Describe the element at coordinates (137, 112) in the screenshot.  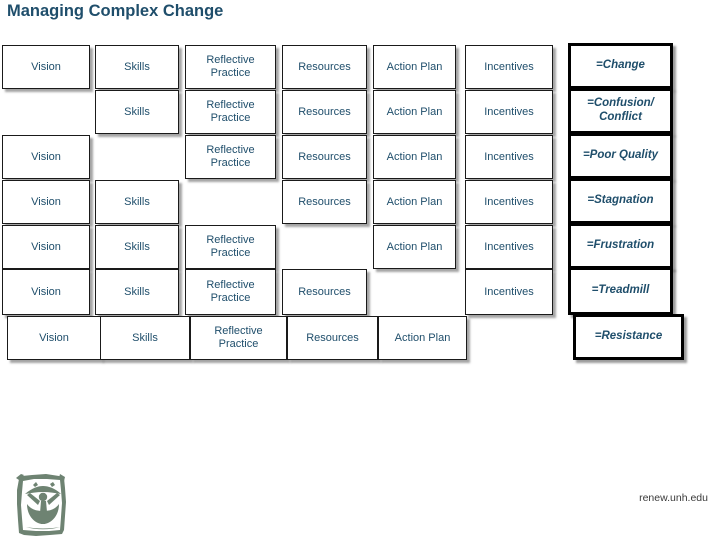
I see `factor-box-skills-row2: Skills` at that location.